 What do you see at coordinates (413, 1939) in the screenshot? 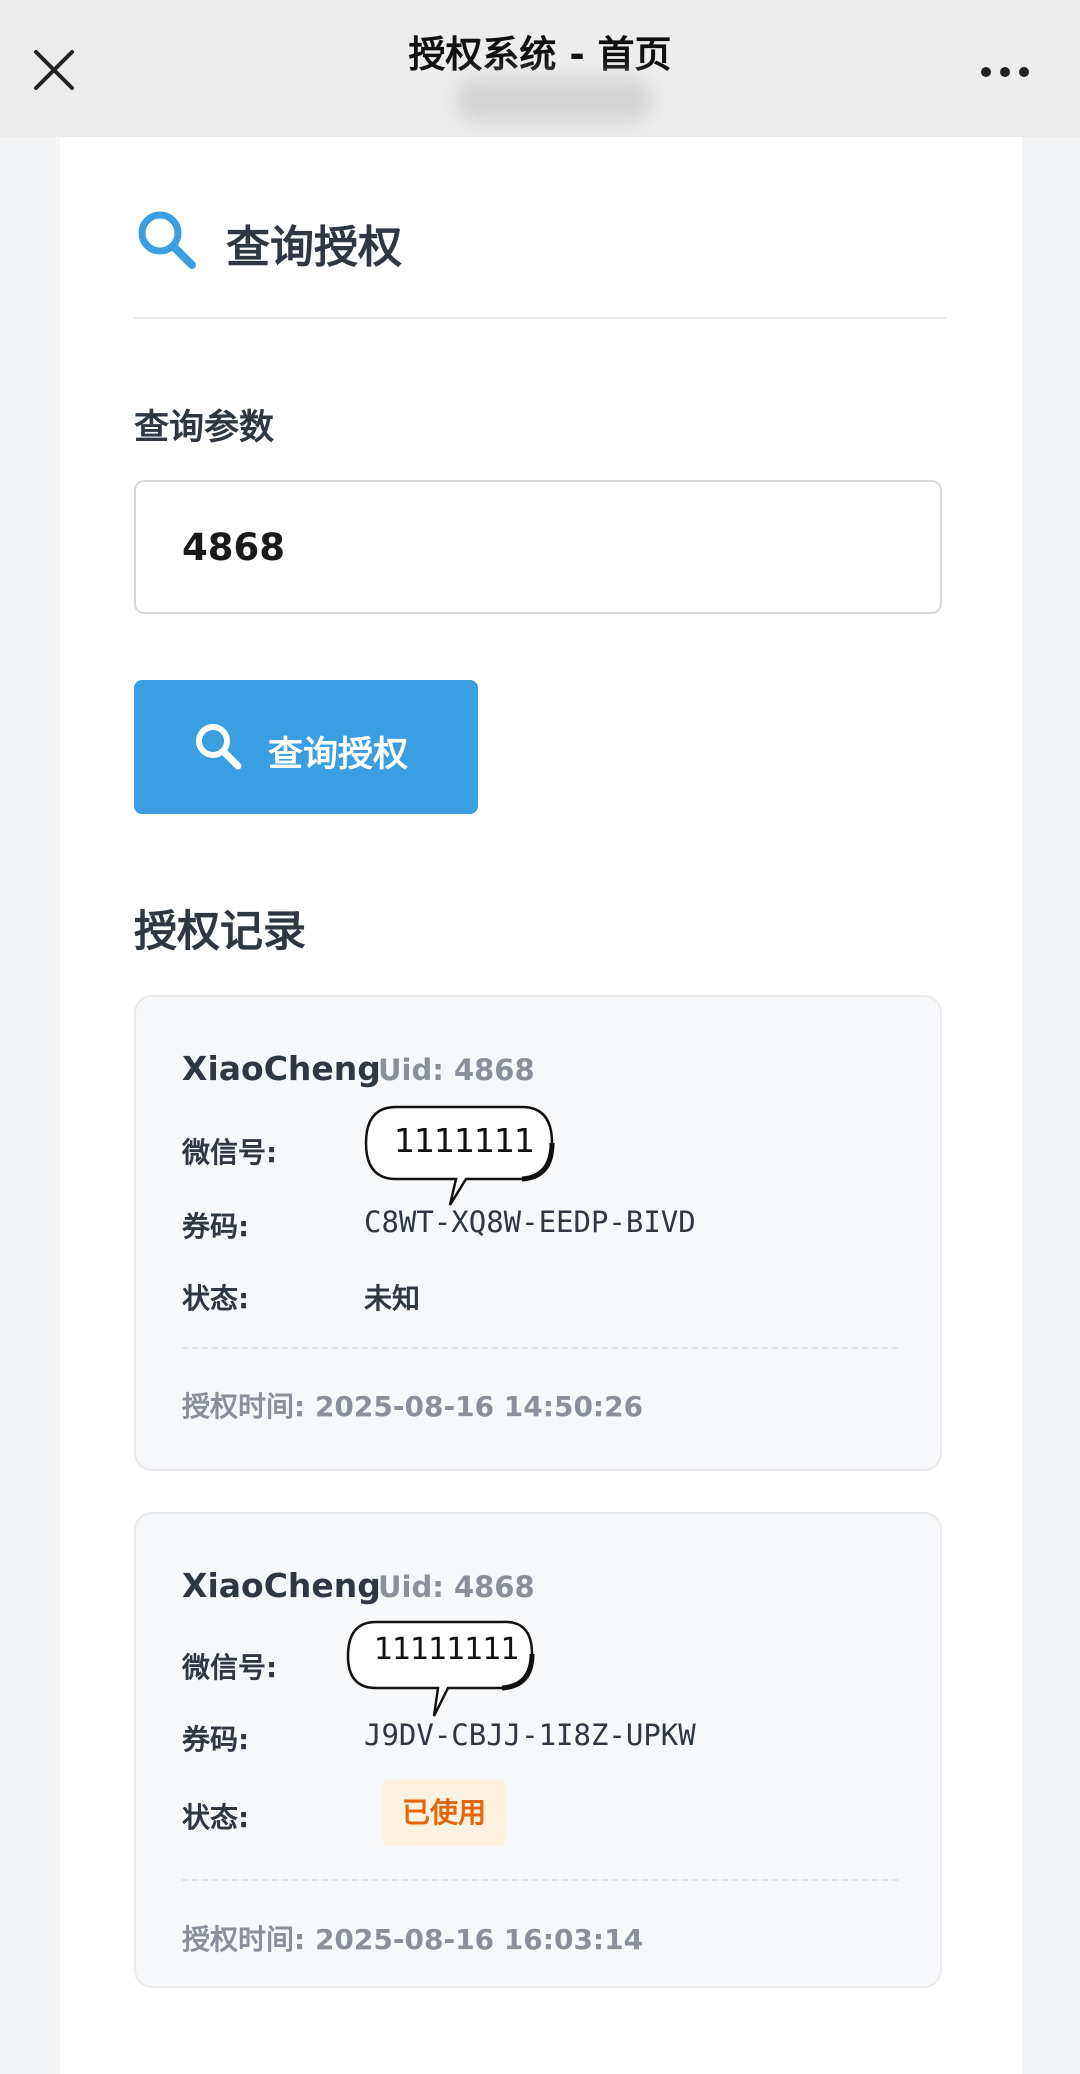
I see `record-time: 授权时间: 2025-08-16 16:03:14` at bounding box center [413, 1939].